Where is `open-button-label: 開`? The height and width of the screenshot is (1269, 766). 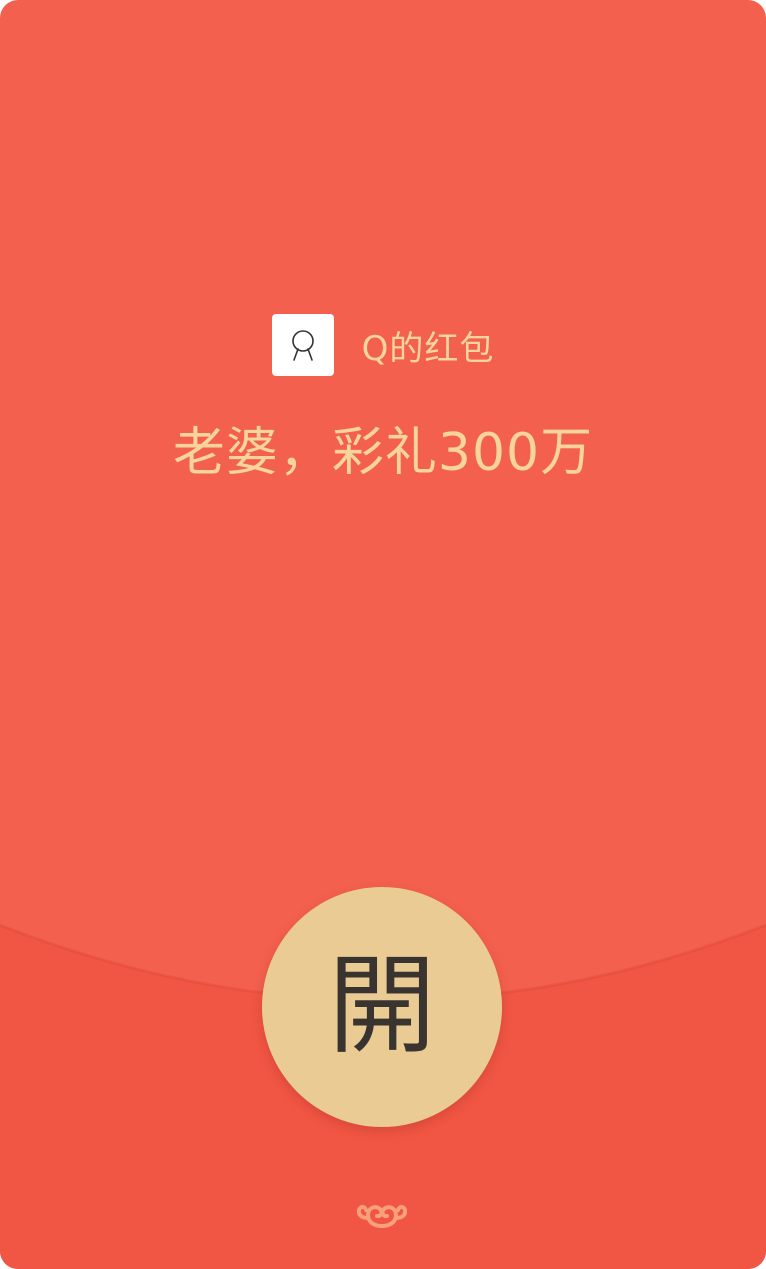 open-button-label: 開 is located at coordinates (381, 1006).